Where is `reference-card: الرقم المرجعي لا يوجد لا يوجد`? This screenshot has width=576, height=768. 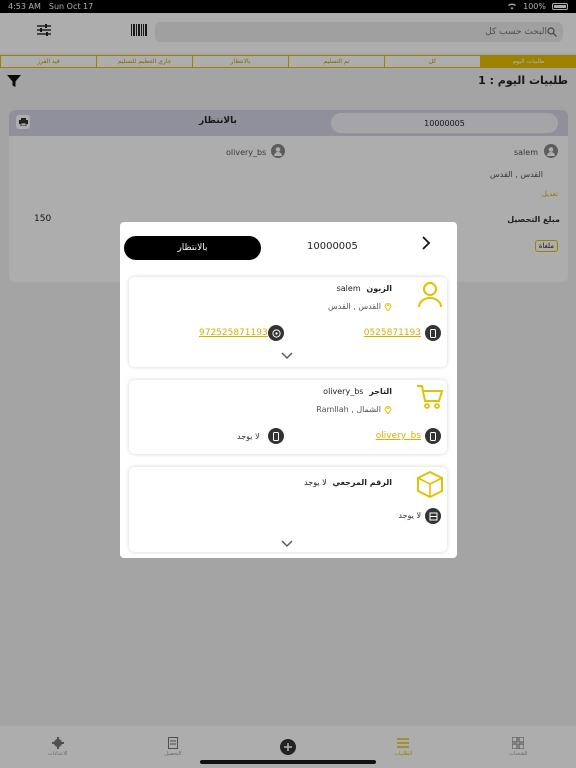 reference-card: الرقم المرجعي لا يوجد لا يوجد is located at coordinates (288, 509).